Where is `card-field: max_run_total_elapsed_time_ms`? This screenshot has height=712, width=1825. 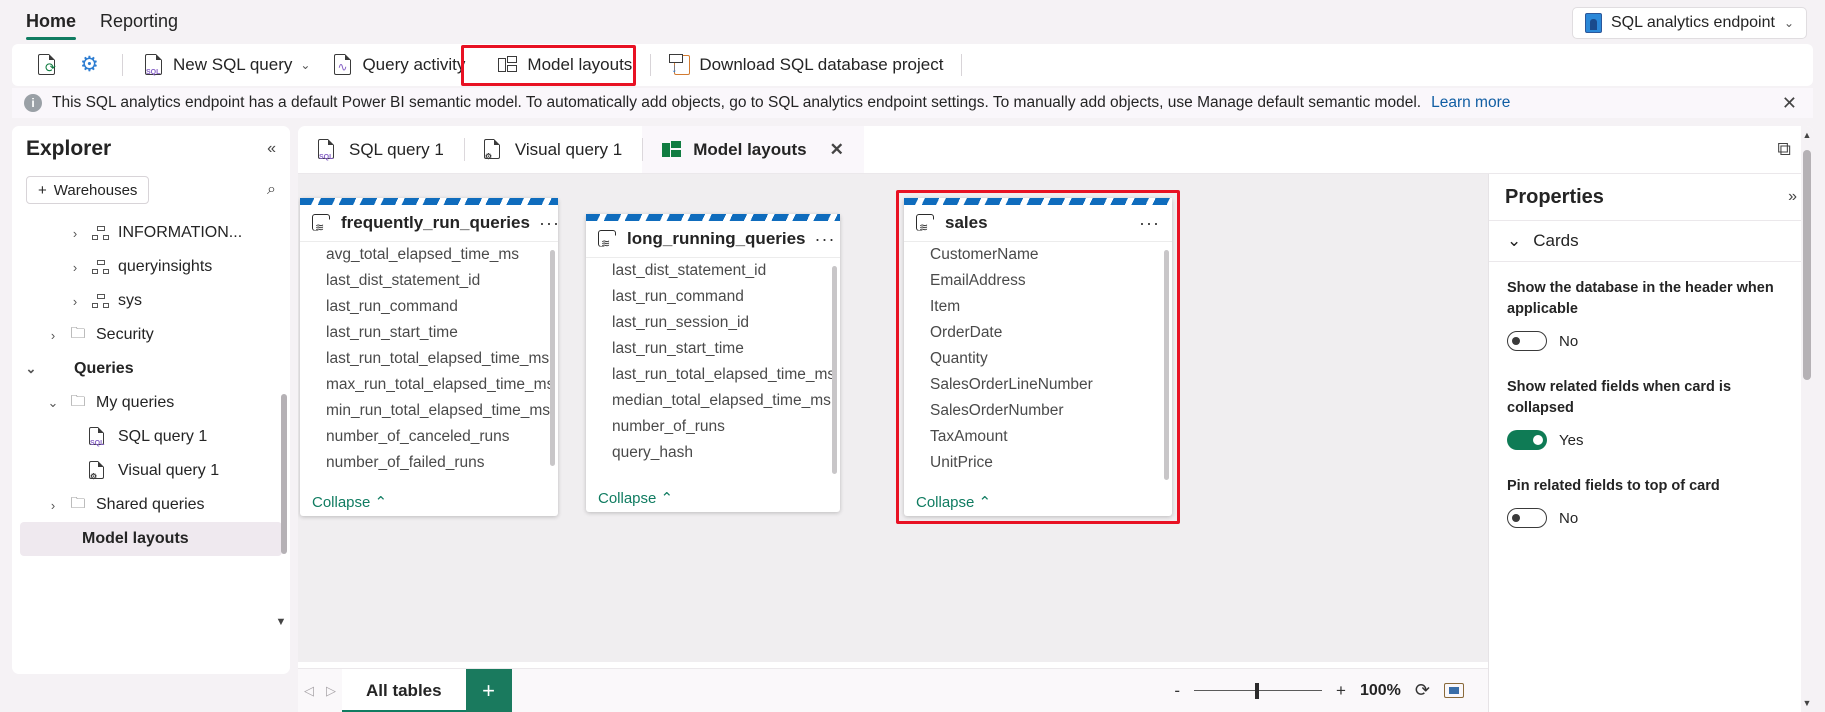
card-field: max_run_total_elapsed_time_ms is located at coordinates (429, 385).